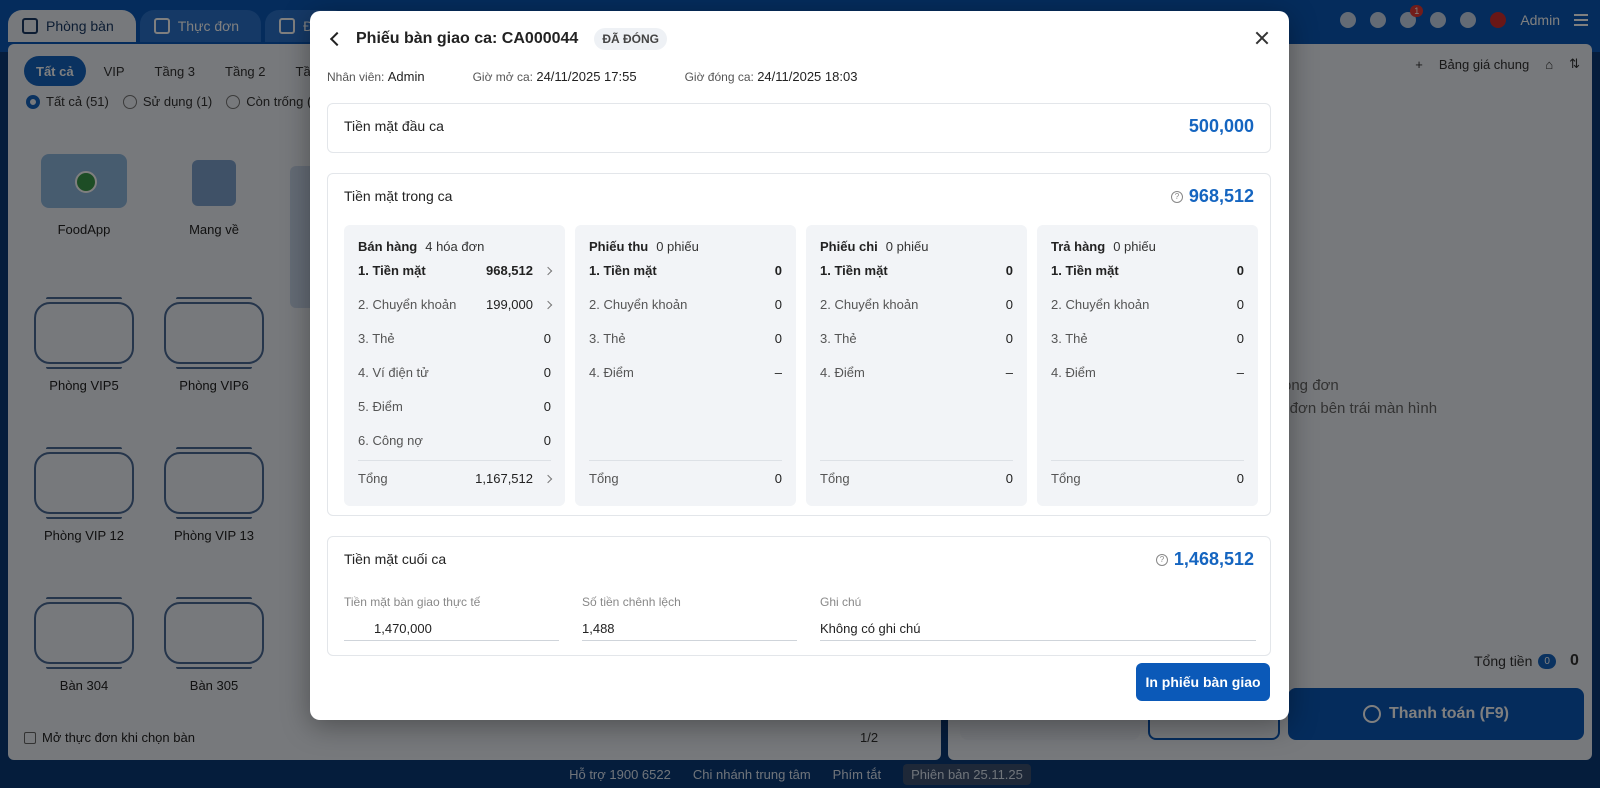 This screenshot has height=788, width=1600. What do you see at coordinates (1078, 246) in the screenshot?
I see `column-title: Trả hàng` at bounding box center [1078, 246].